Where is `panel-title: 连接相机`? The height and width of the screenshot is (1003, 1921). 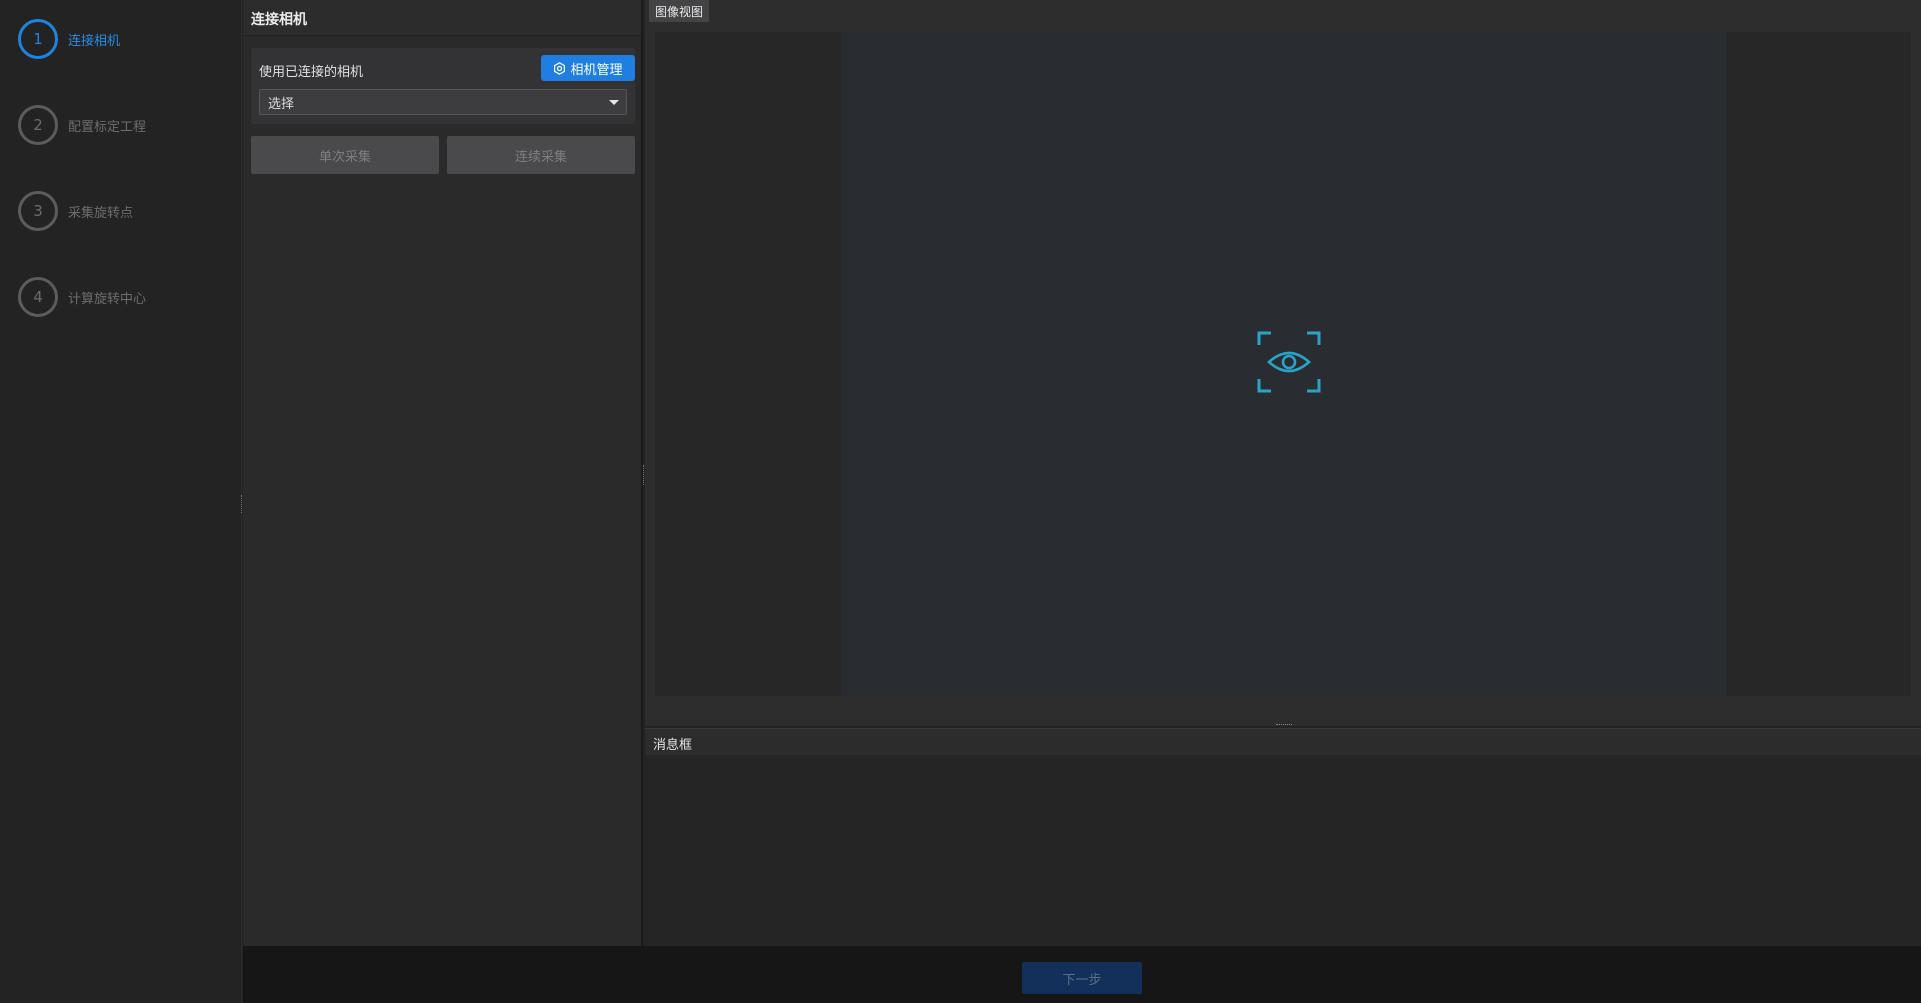
panel-title: 连接相机 is located at coordinates (442, 18).